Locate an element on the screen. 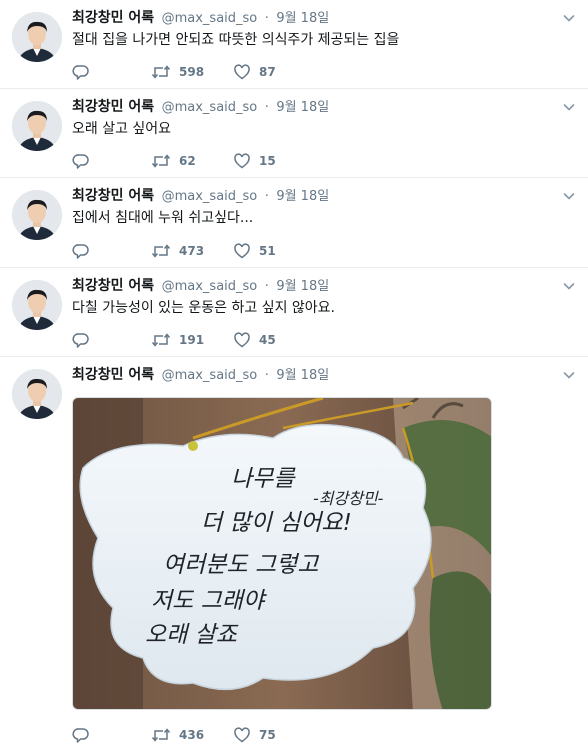 This screenshot has height=753, width=588. retweet-count: 473 is located at coordinates (192, 251).